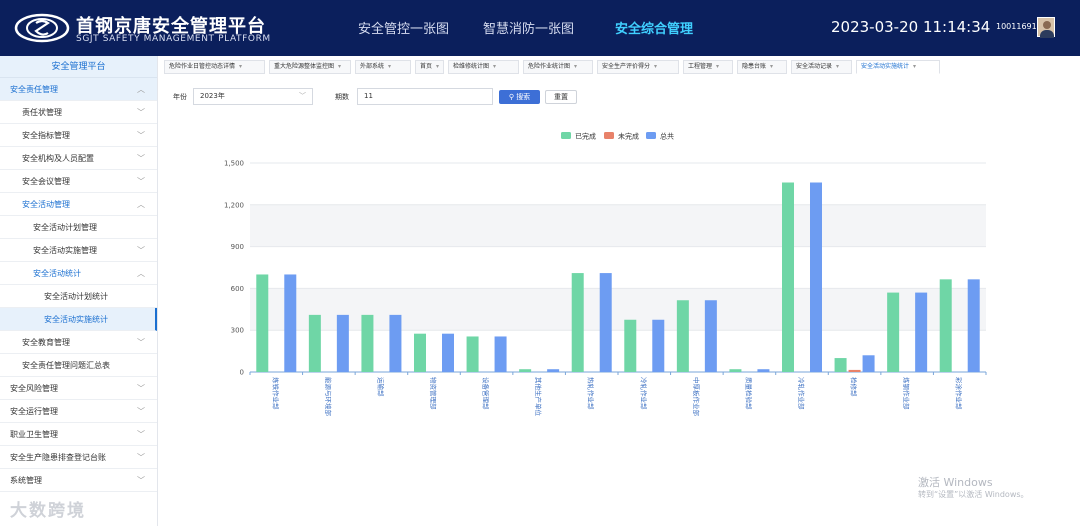 The width and height of the screenshot is (1080, 526). Describe the element at coordinates (214, 67) in the screenshot. I see `page-tab: 危险作业日管控动态详情 ▾` at that location.